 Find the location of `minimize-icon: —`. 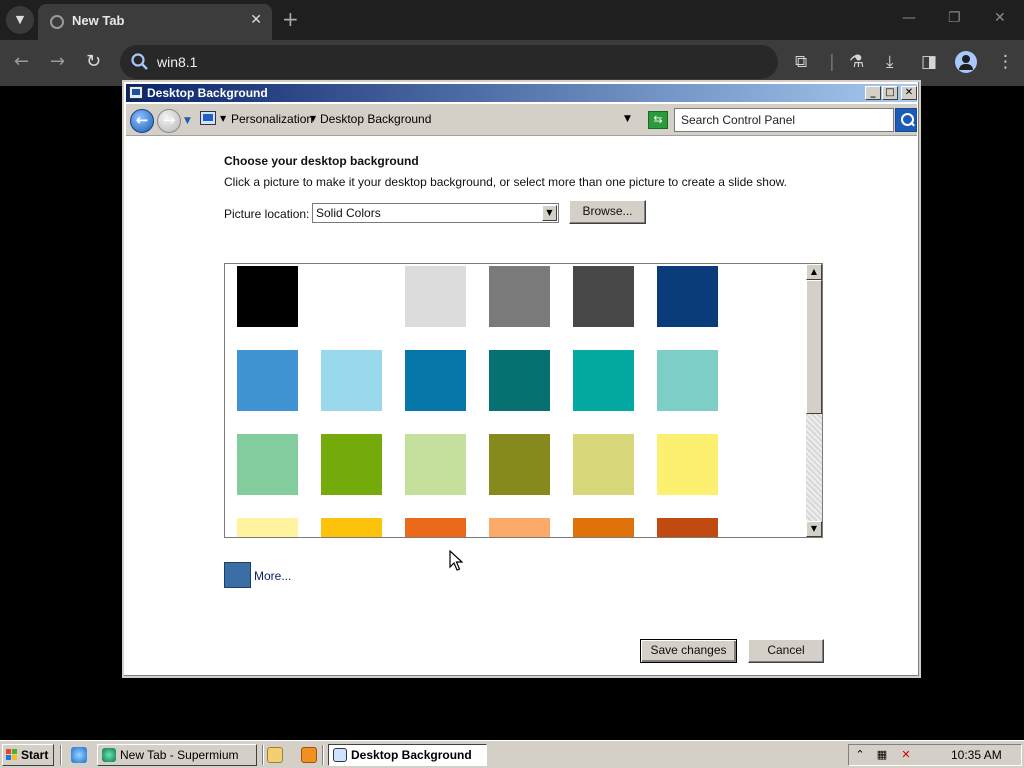

minimize-icon: — is located at coordinates (909, 18).